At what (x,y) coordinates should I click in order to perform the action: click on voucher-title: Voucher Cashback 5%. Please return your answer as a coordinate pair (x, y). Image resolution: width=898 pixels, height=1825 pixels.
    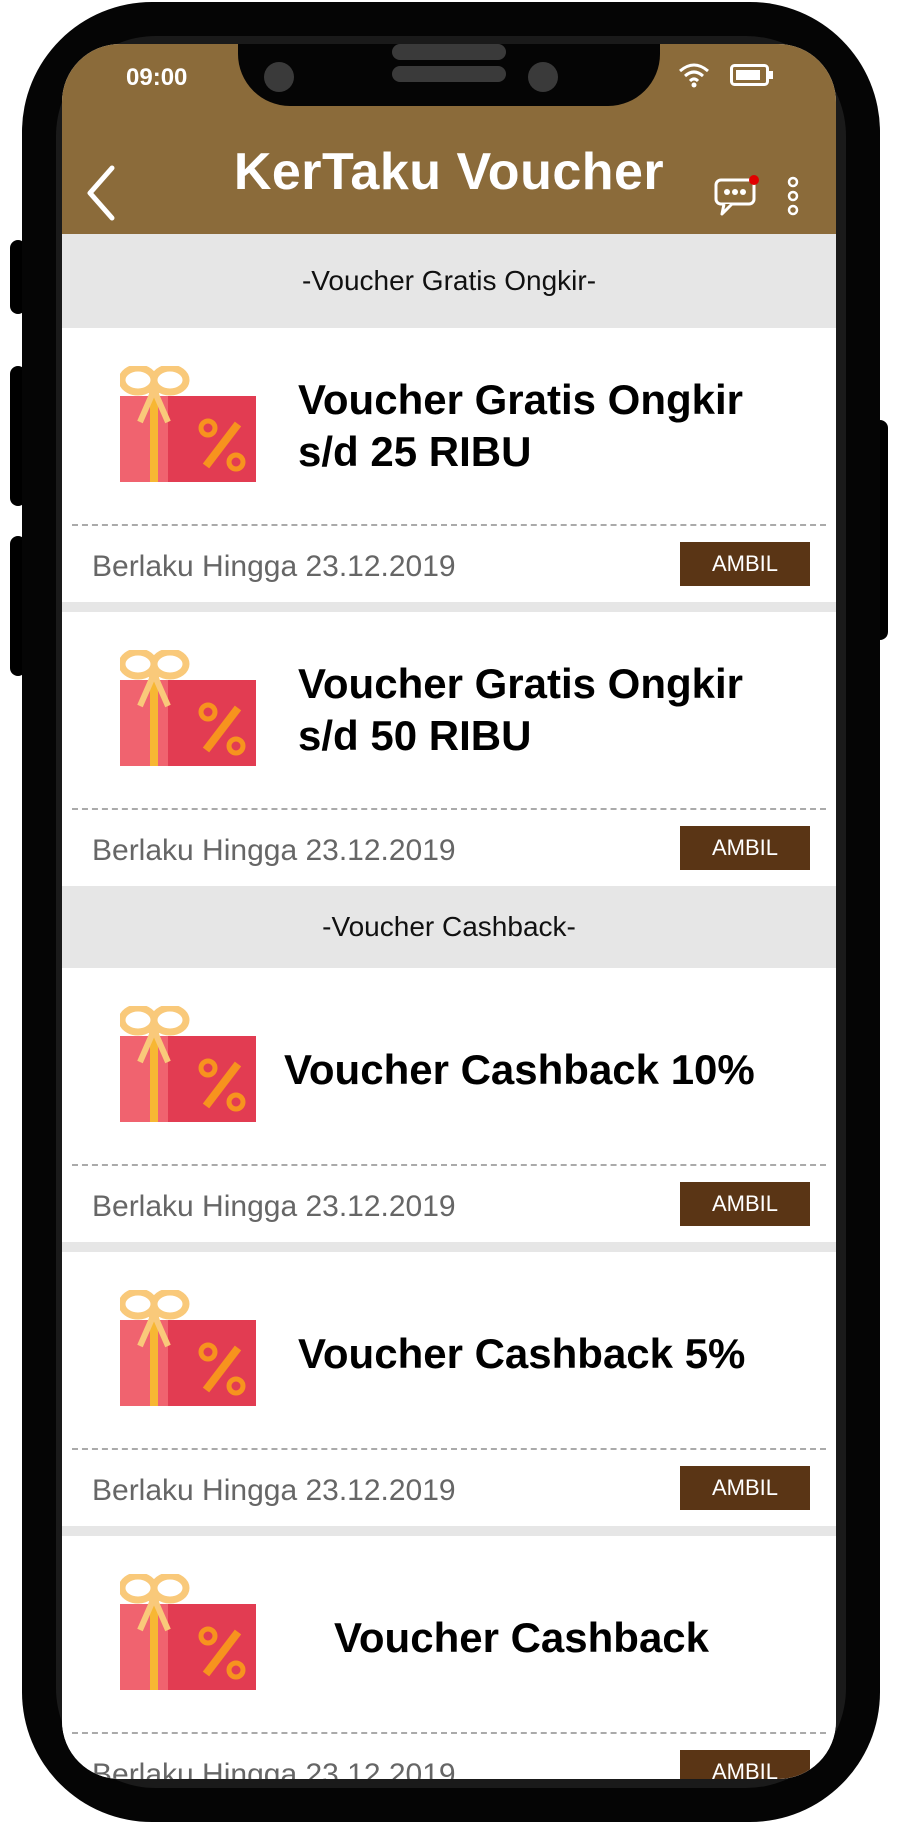
    Looking at the image, I should click on (522, 1353).